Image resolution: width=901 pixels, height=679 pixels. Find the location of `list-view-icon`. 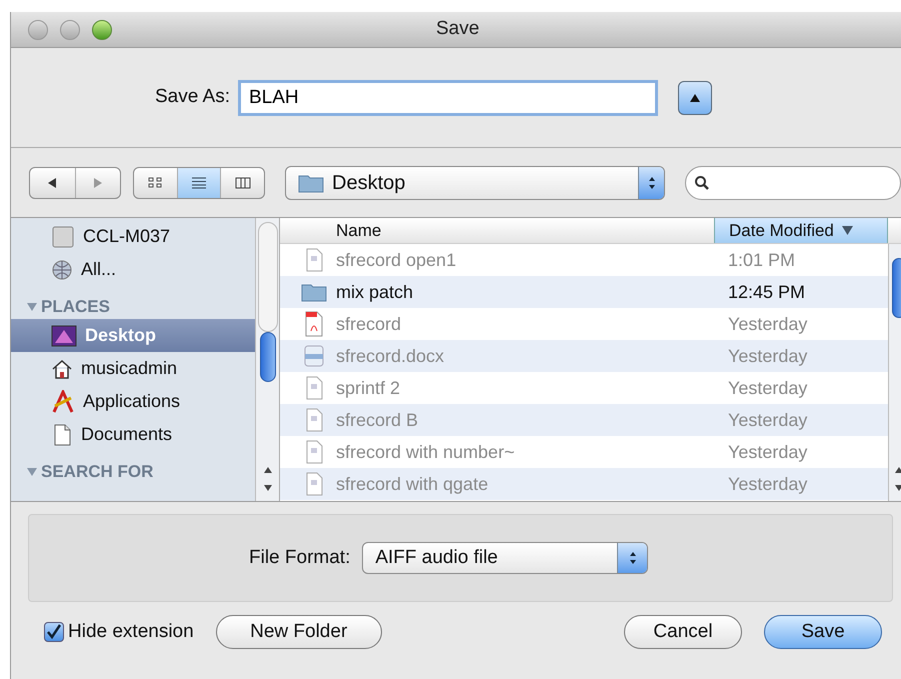

list-view-icon is located at coordinates (199, 182).